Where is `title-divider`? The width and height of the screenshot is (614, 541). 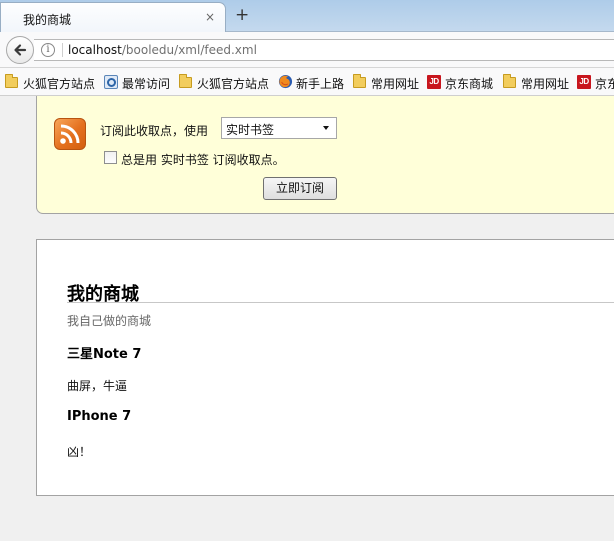 title-divider is located at coordinates (340, 302).